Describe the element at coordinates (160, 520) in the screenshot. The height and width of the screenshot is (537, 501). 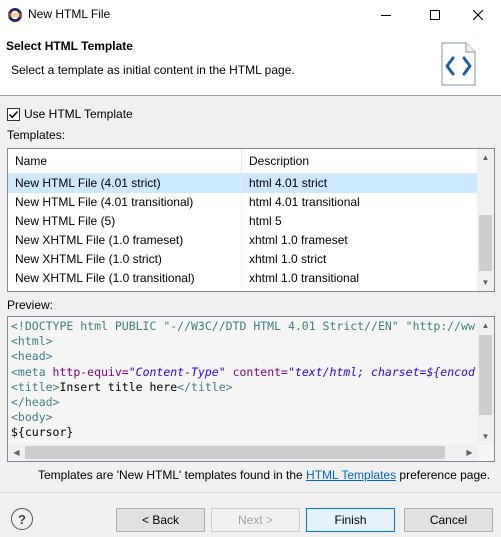
I see `back-button: < Back` at that location.